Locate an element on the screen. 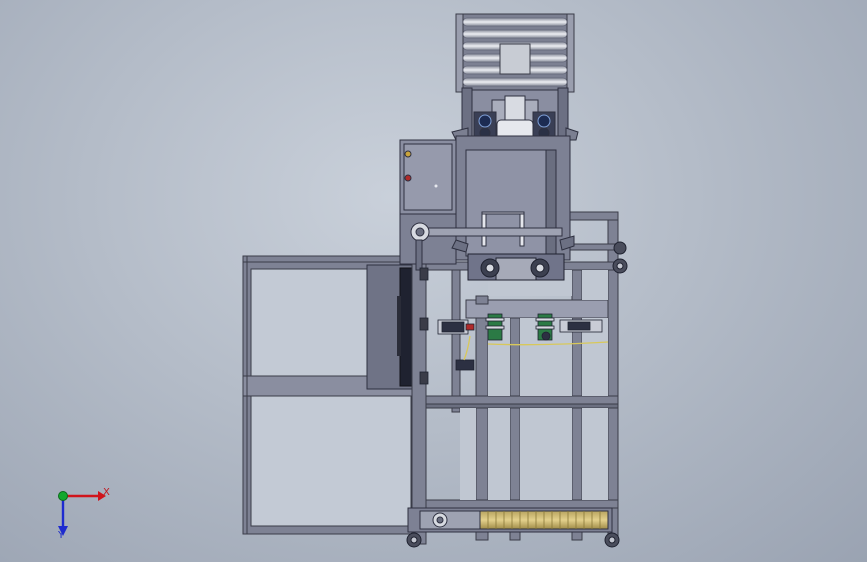 The image size is (867, 562). carriage-wheels is located at coordinates (516, 267).